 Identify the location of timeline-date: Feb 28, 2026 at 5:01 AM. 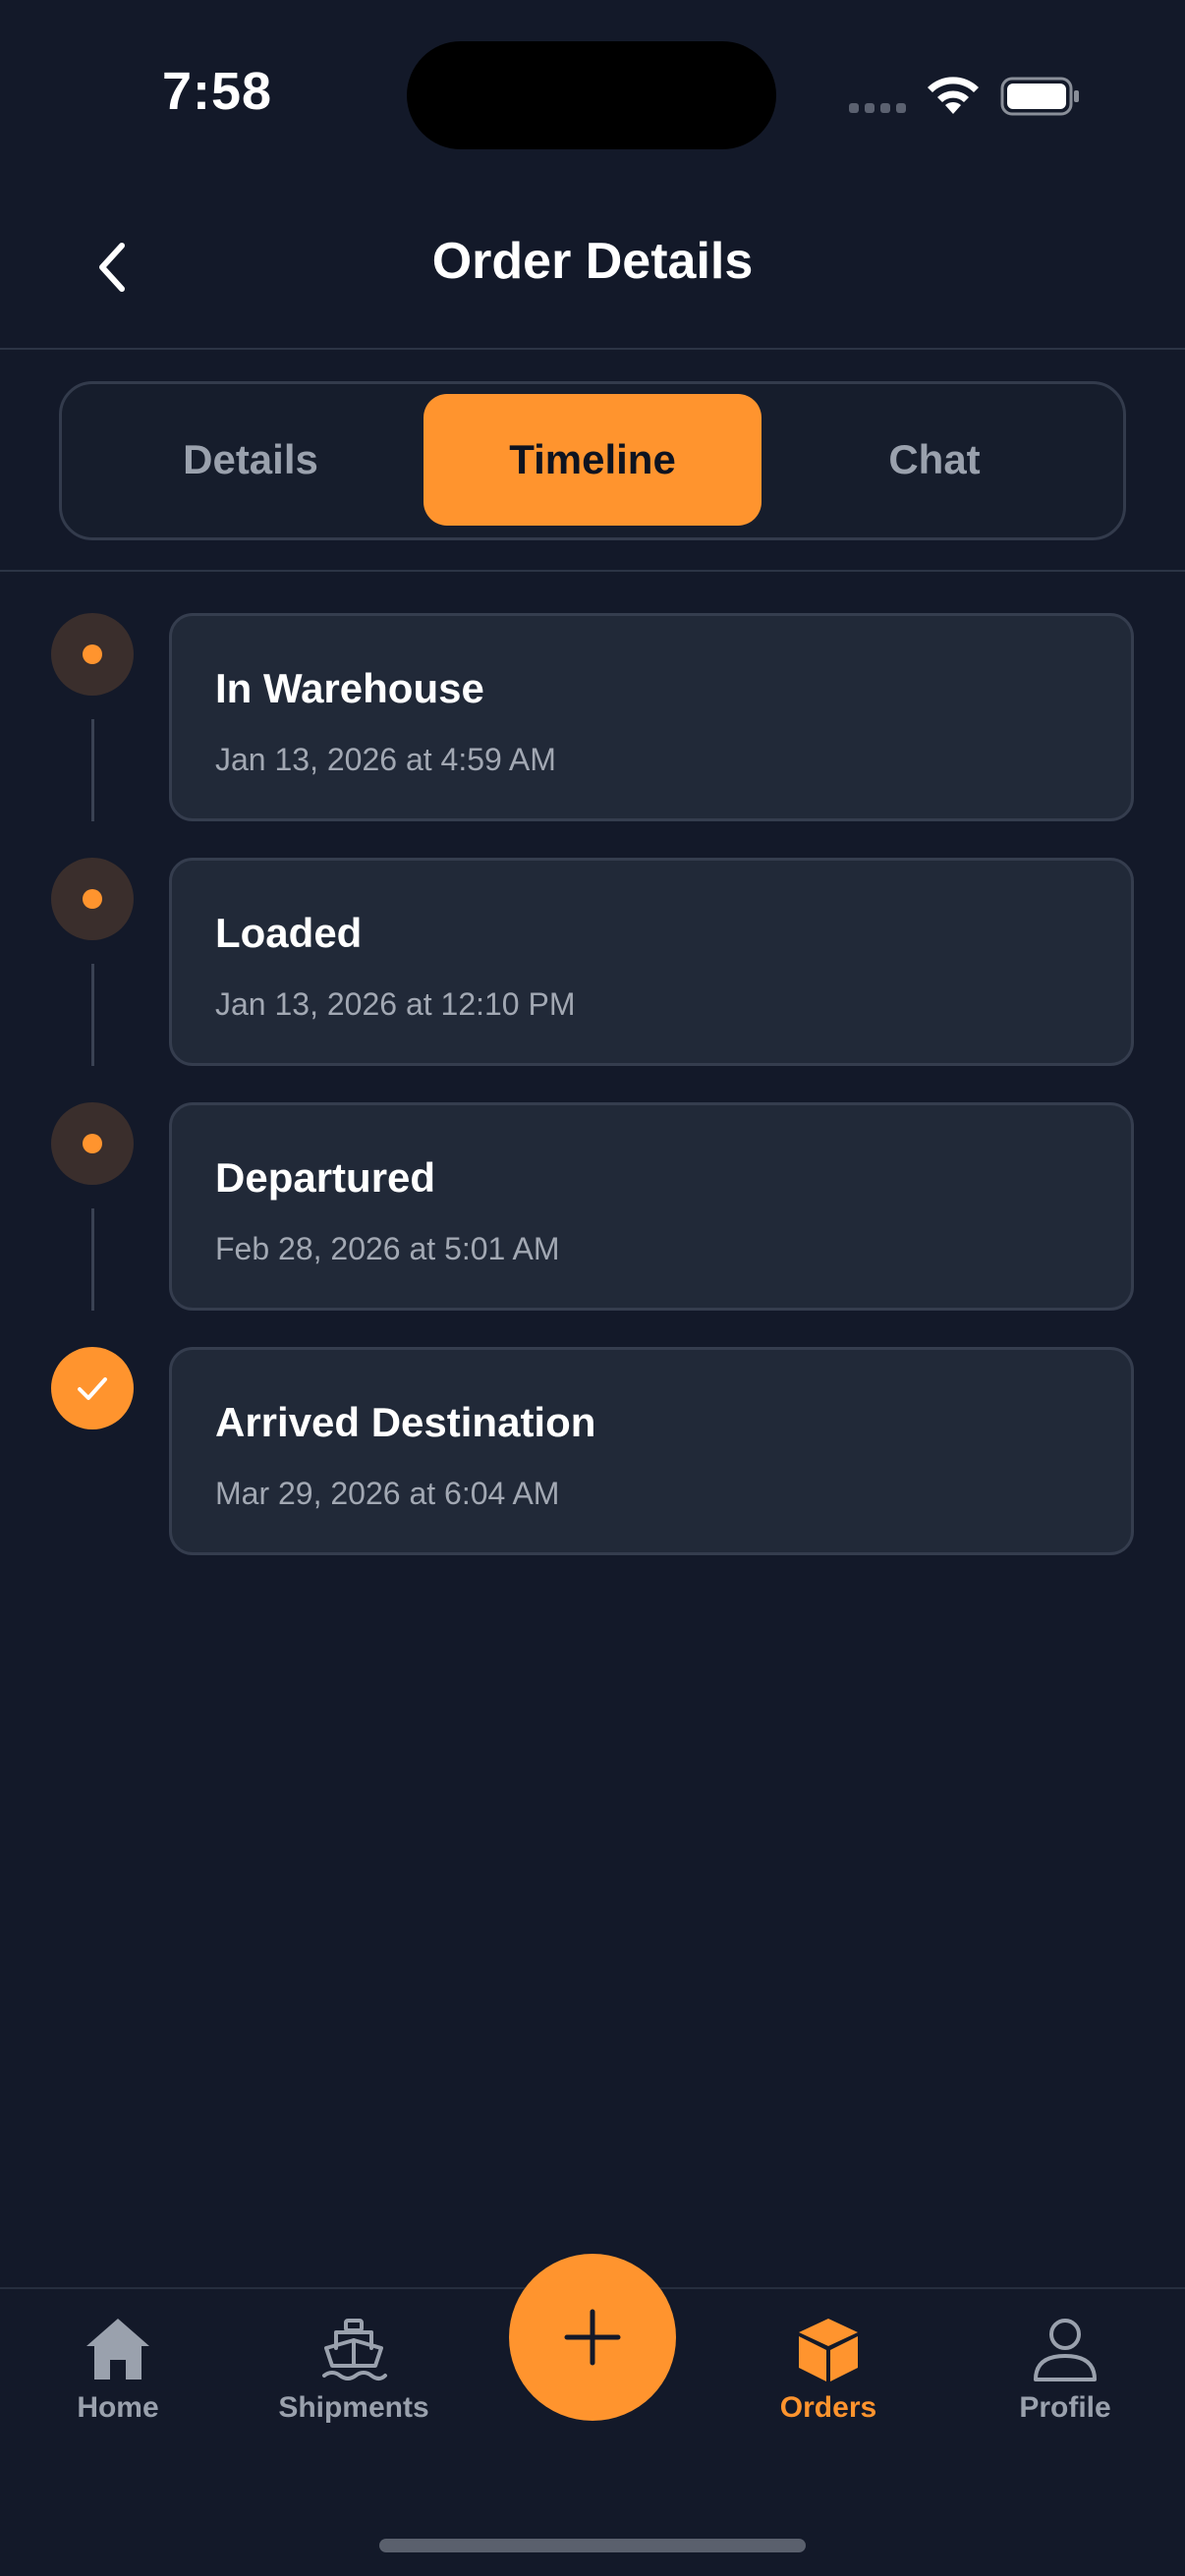
(387, 1248).